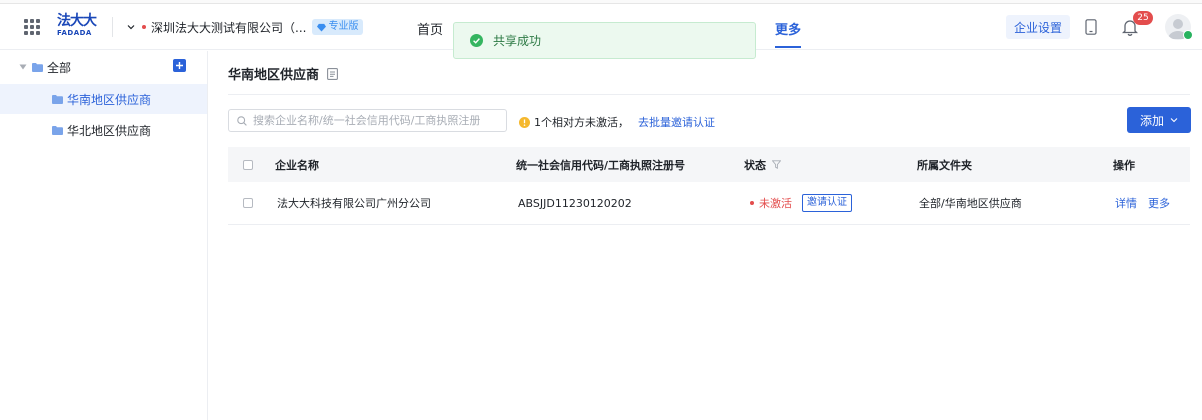 This screenshot has height=420, width=1202. I want to click on success-toast: 共享成功, so click(604, 40).